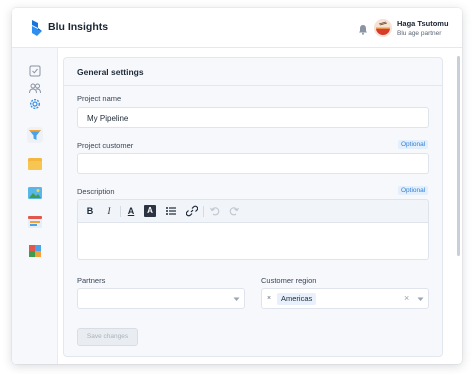 The width and height of the screenshot is (474, 374). What do you see at coordinates (150, 211) in the screenshot?
I see `highlight-button: A` at bounding box center [150, 211].